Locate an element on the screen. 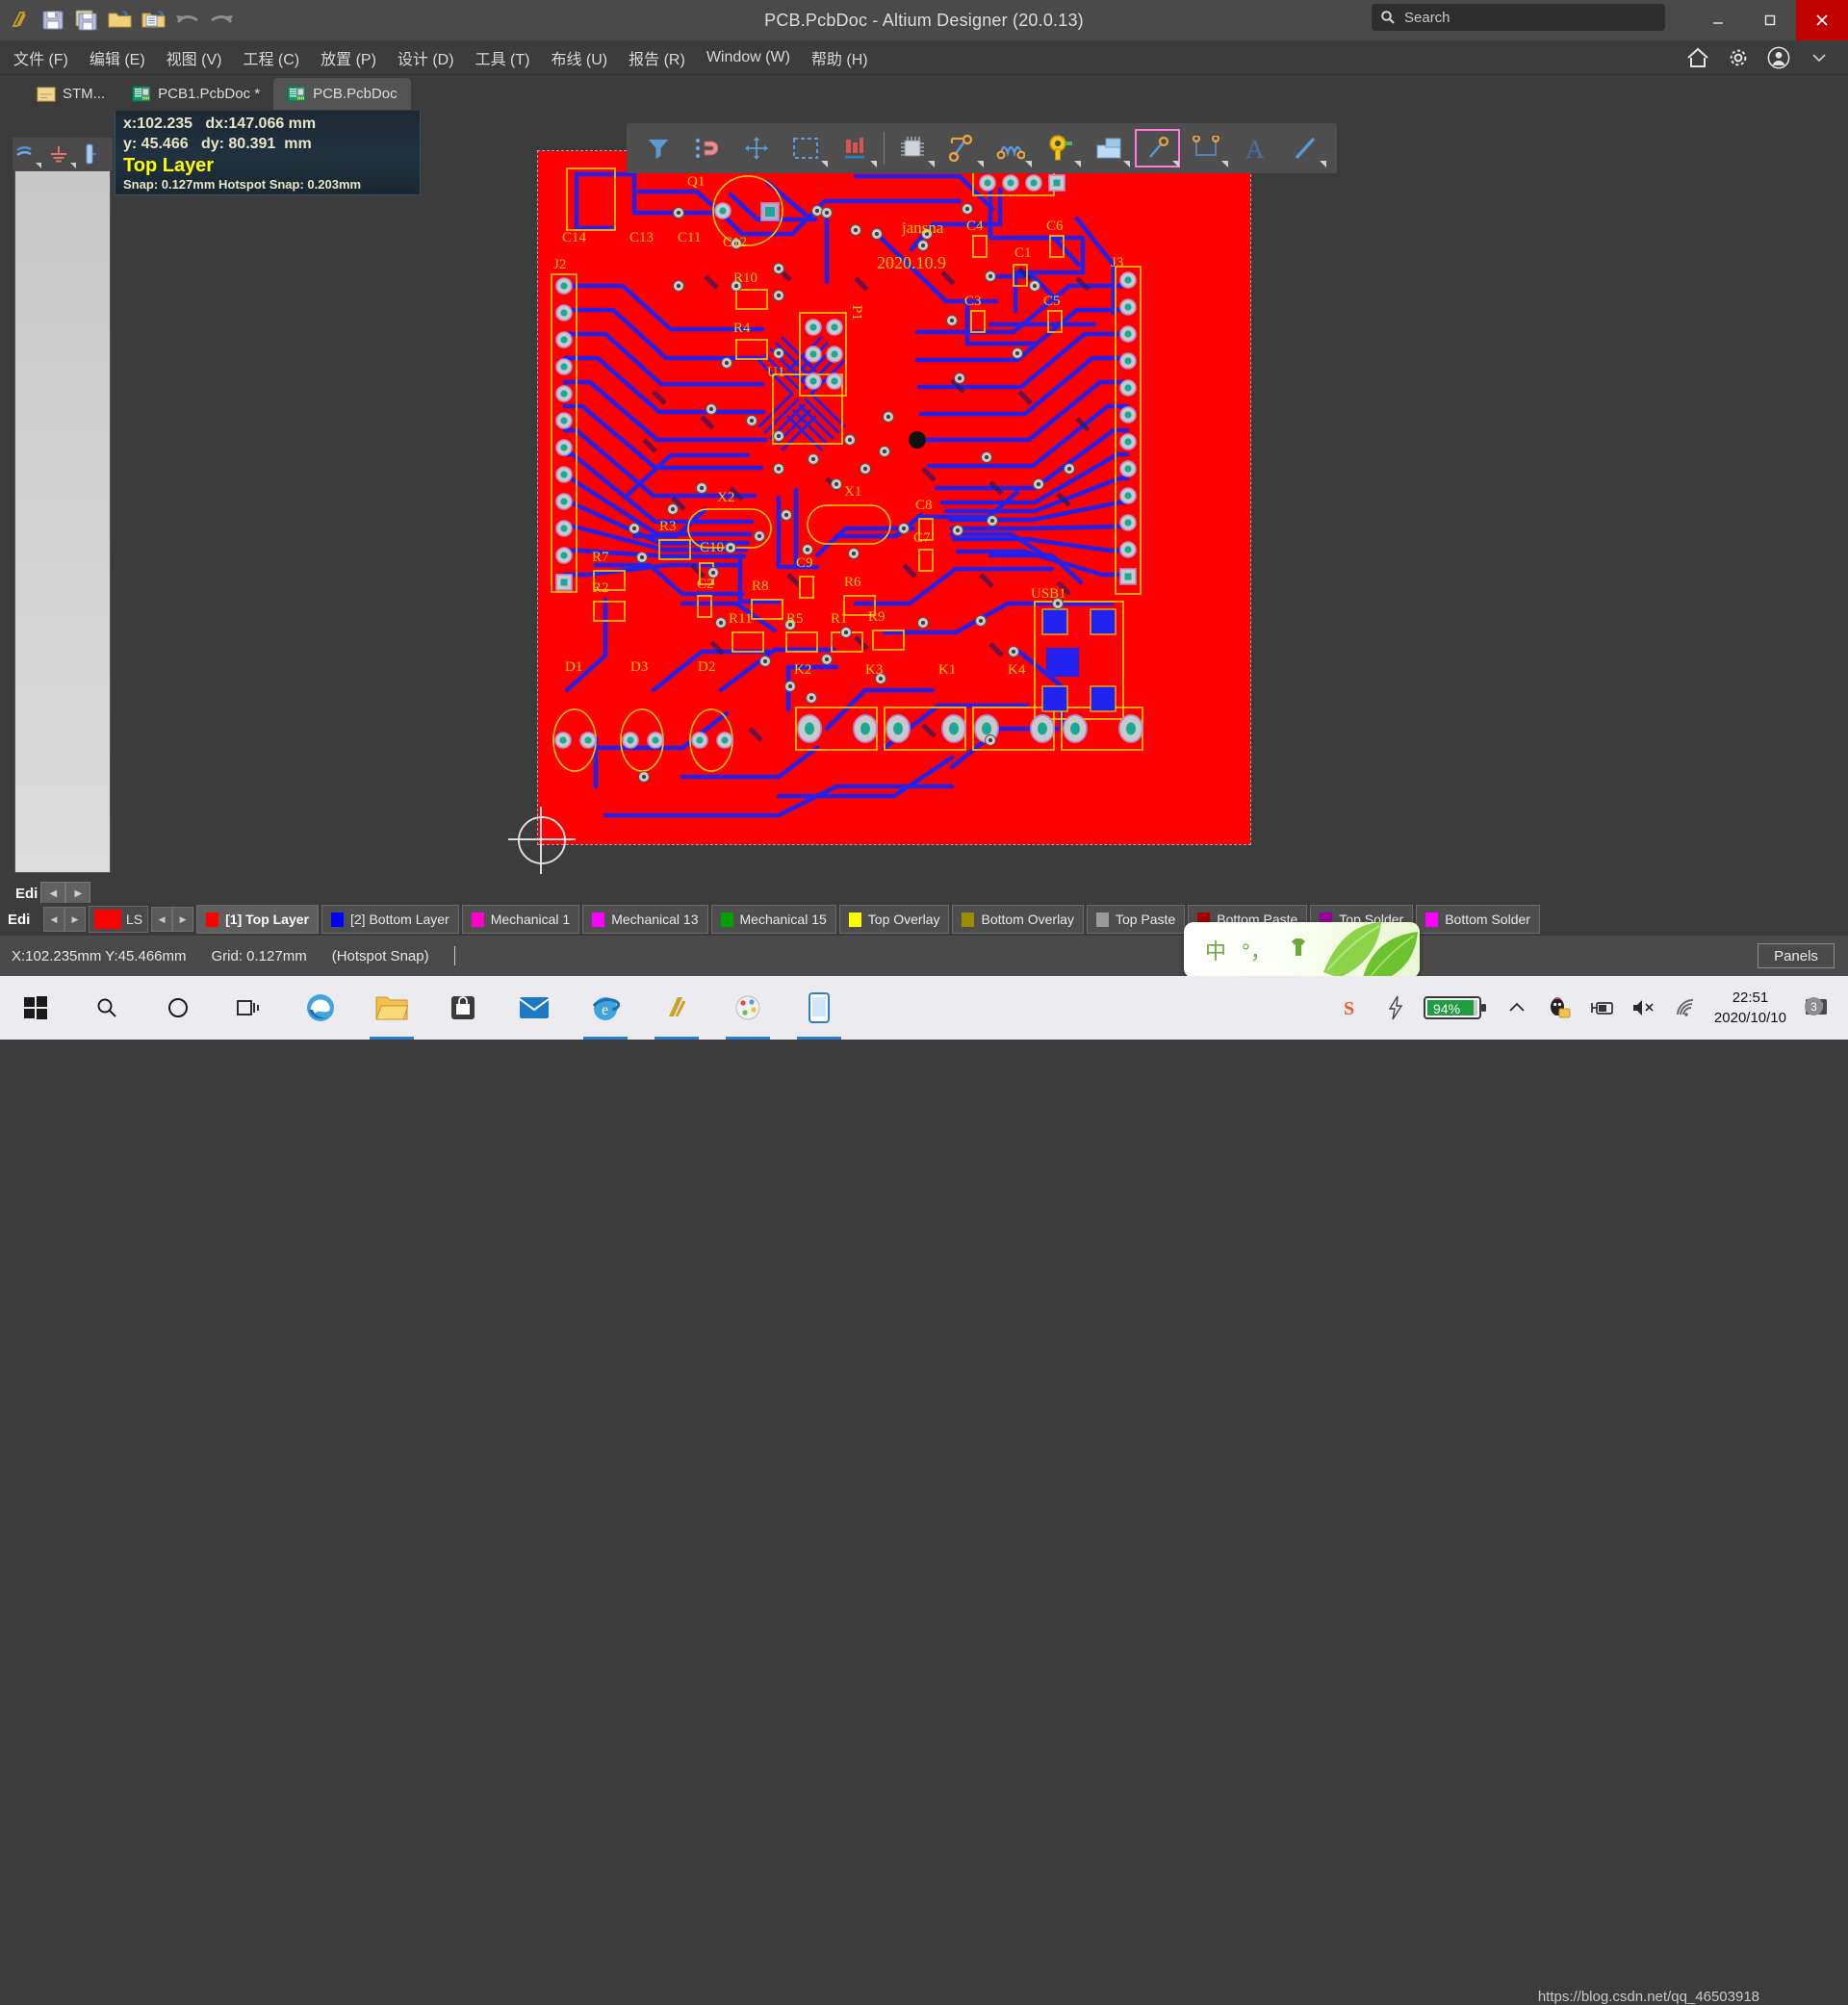 Image resolution: width=1848 pixels, height=2005 pixels. place-line-icon is located at coordinates (1157, 148).